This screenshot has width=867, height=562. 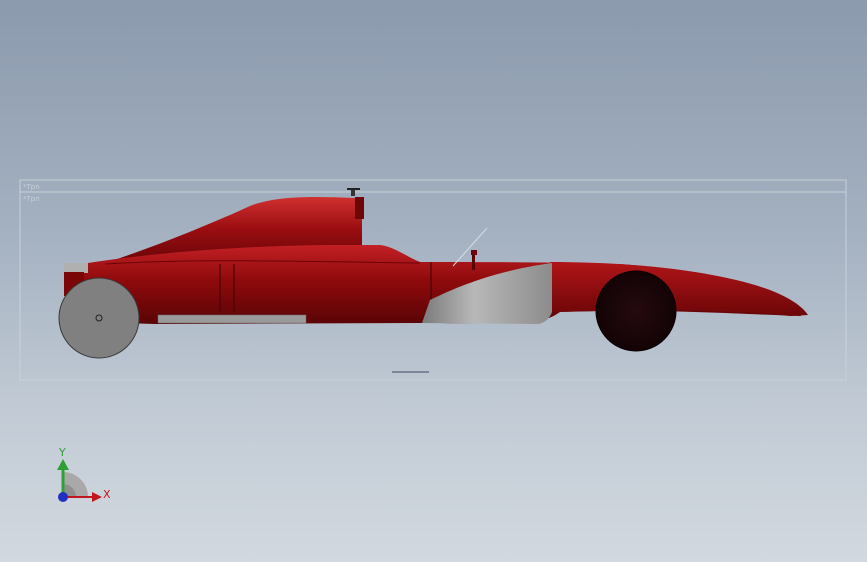 I want to click on sketch-label-lower: *Tpn, so click(x=31, y=199).